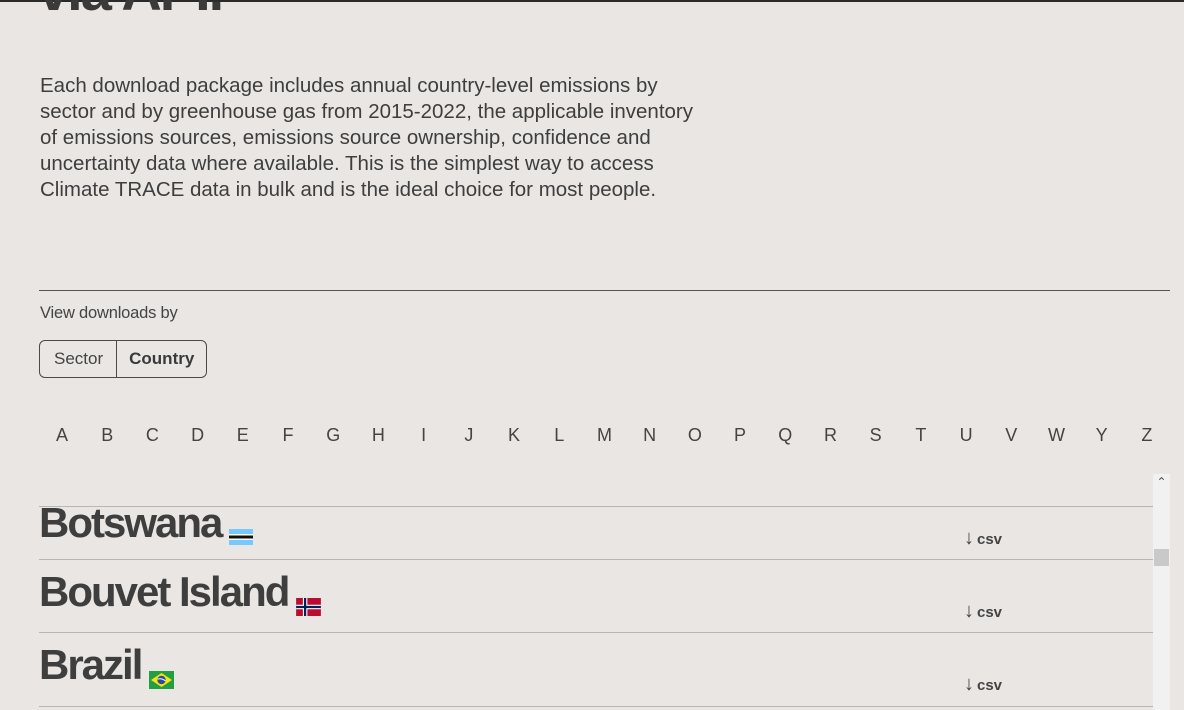 This screenshot has height=710, width=1184. What do you see at coordinates (596, 595) in the screenshot?
I see `country-row: Bouvet Island ↓ csv` at bounding box center [596, 595].